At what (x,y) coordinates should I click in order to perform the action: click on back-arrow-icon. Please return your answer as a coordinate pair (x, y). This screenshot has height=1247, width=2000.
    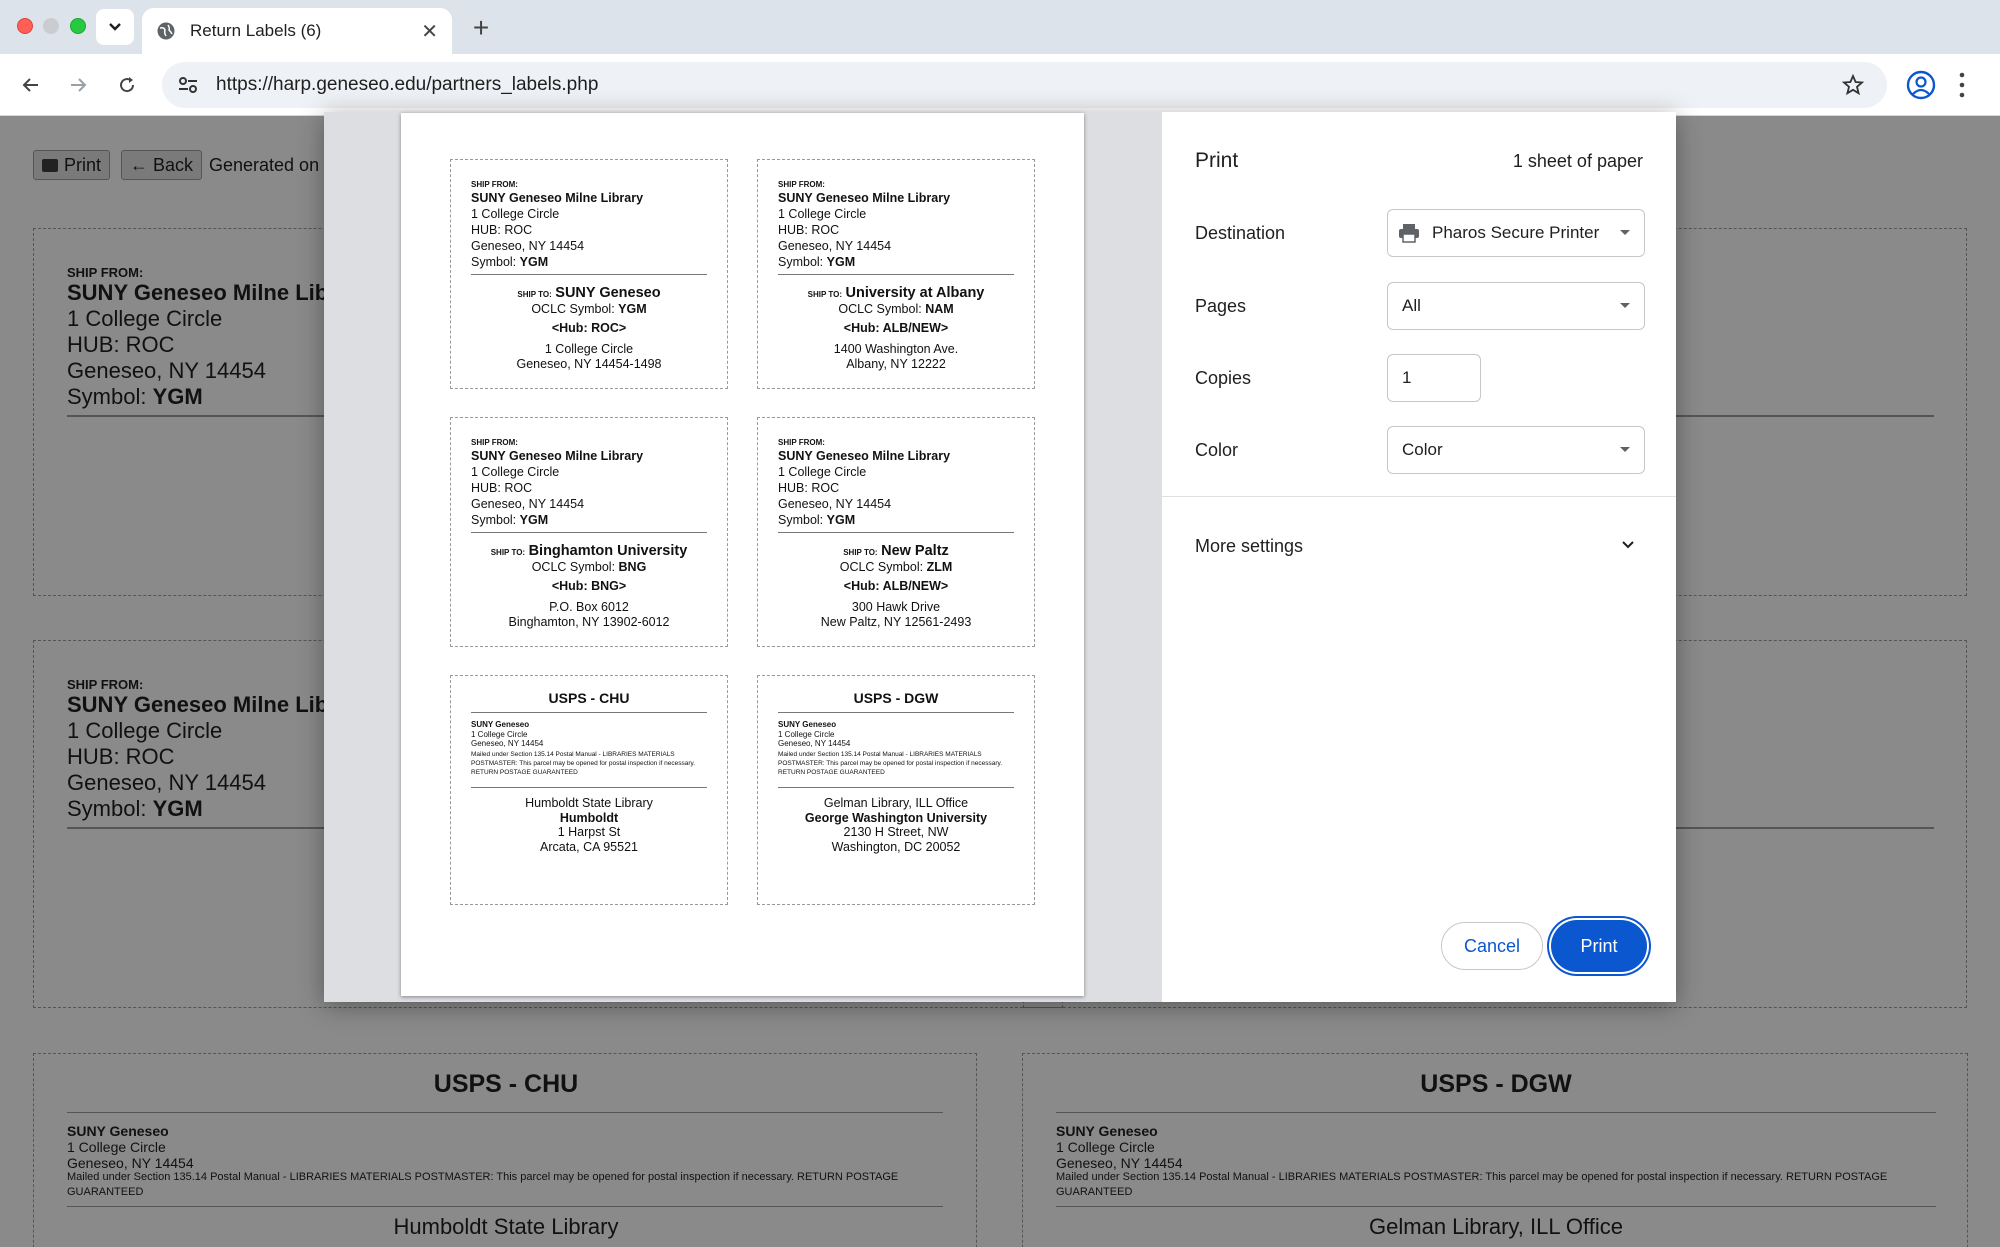
    Looking at the image, I should click on (31, 85).